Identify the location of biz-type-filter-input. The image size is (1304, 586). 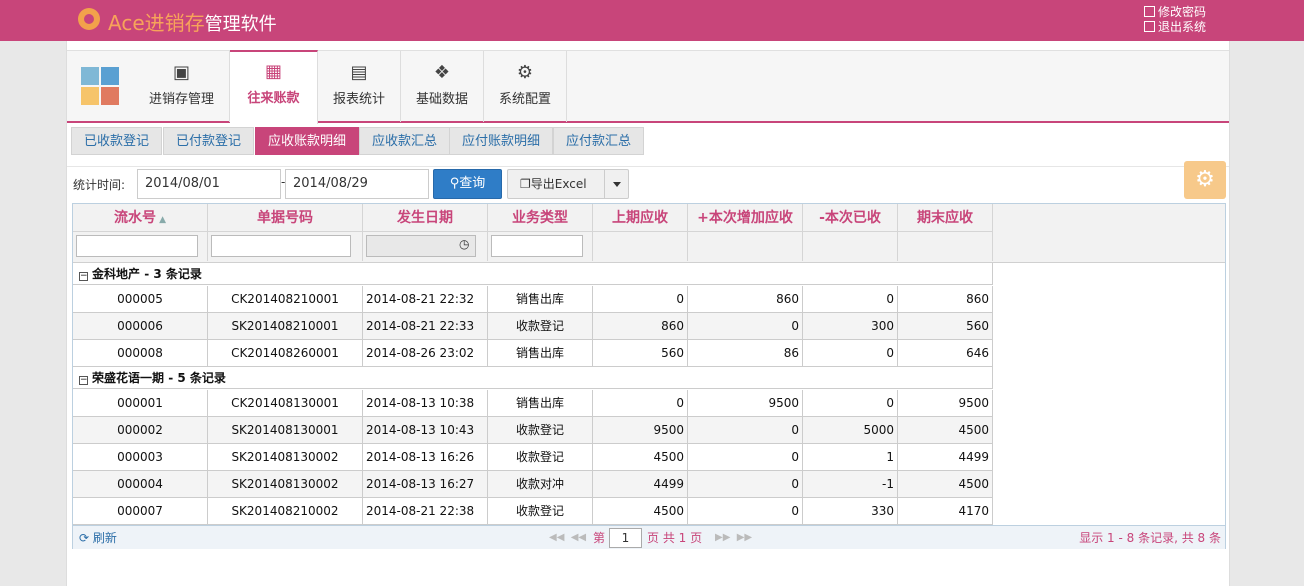
(537, 246).